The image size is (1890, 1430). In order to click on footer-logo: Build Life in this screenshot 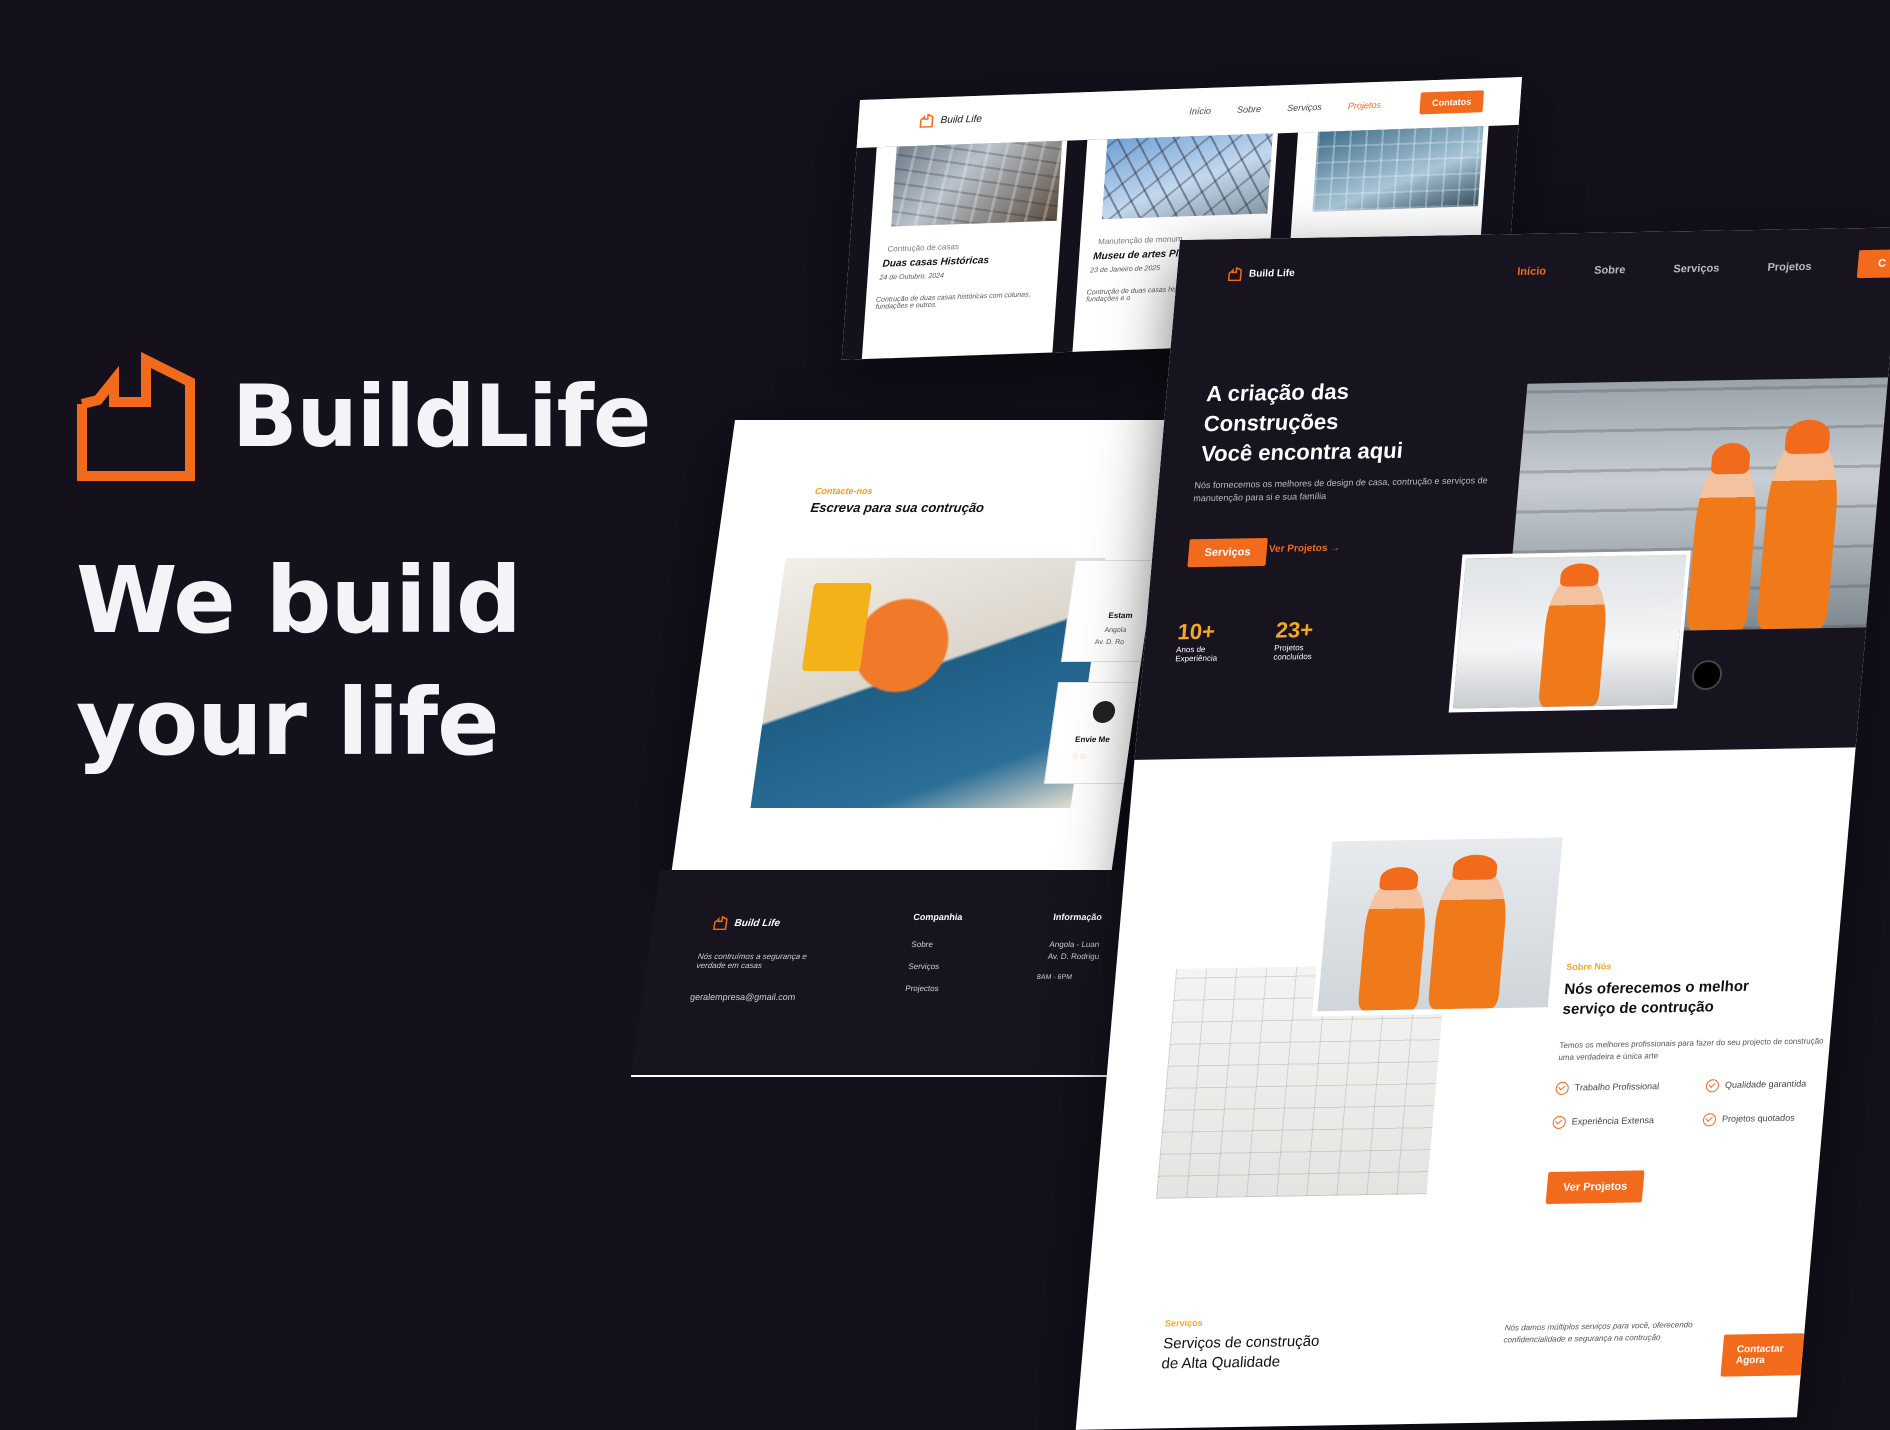, I will do `click(747, 923)`.